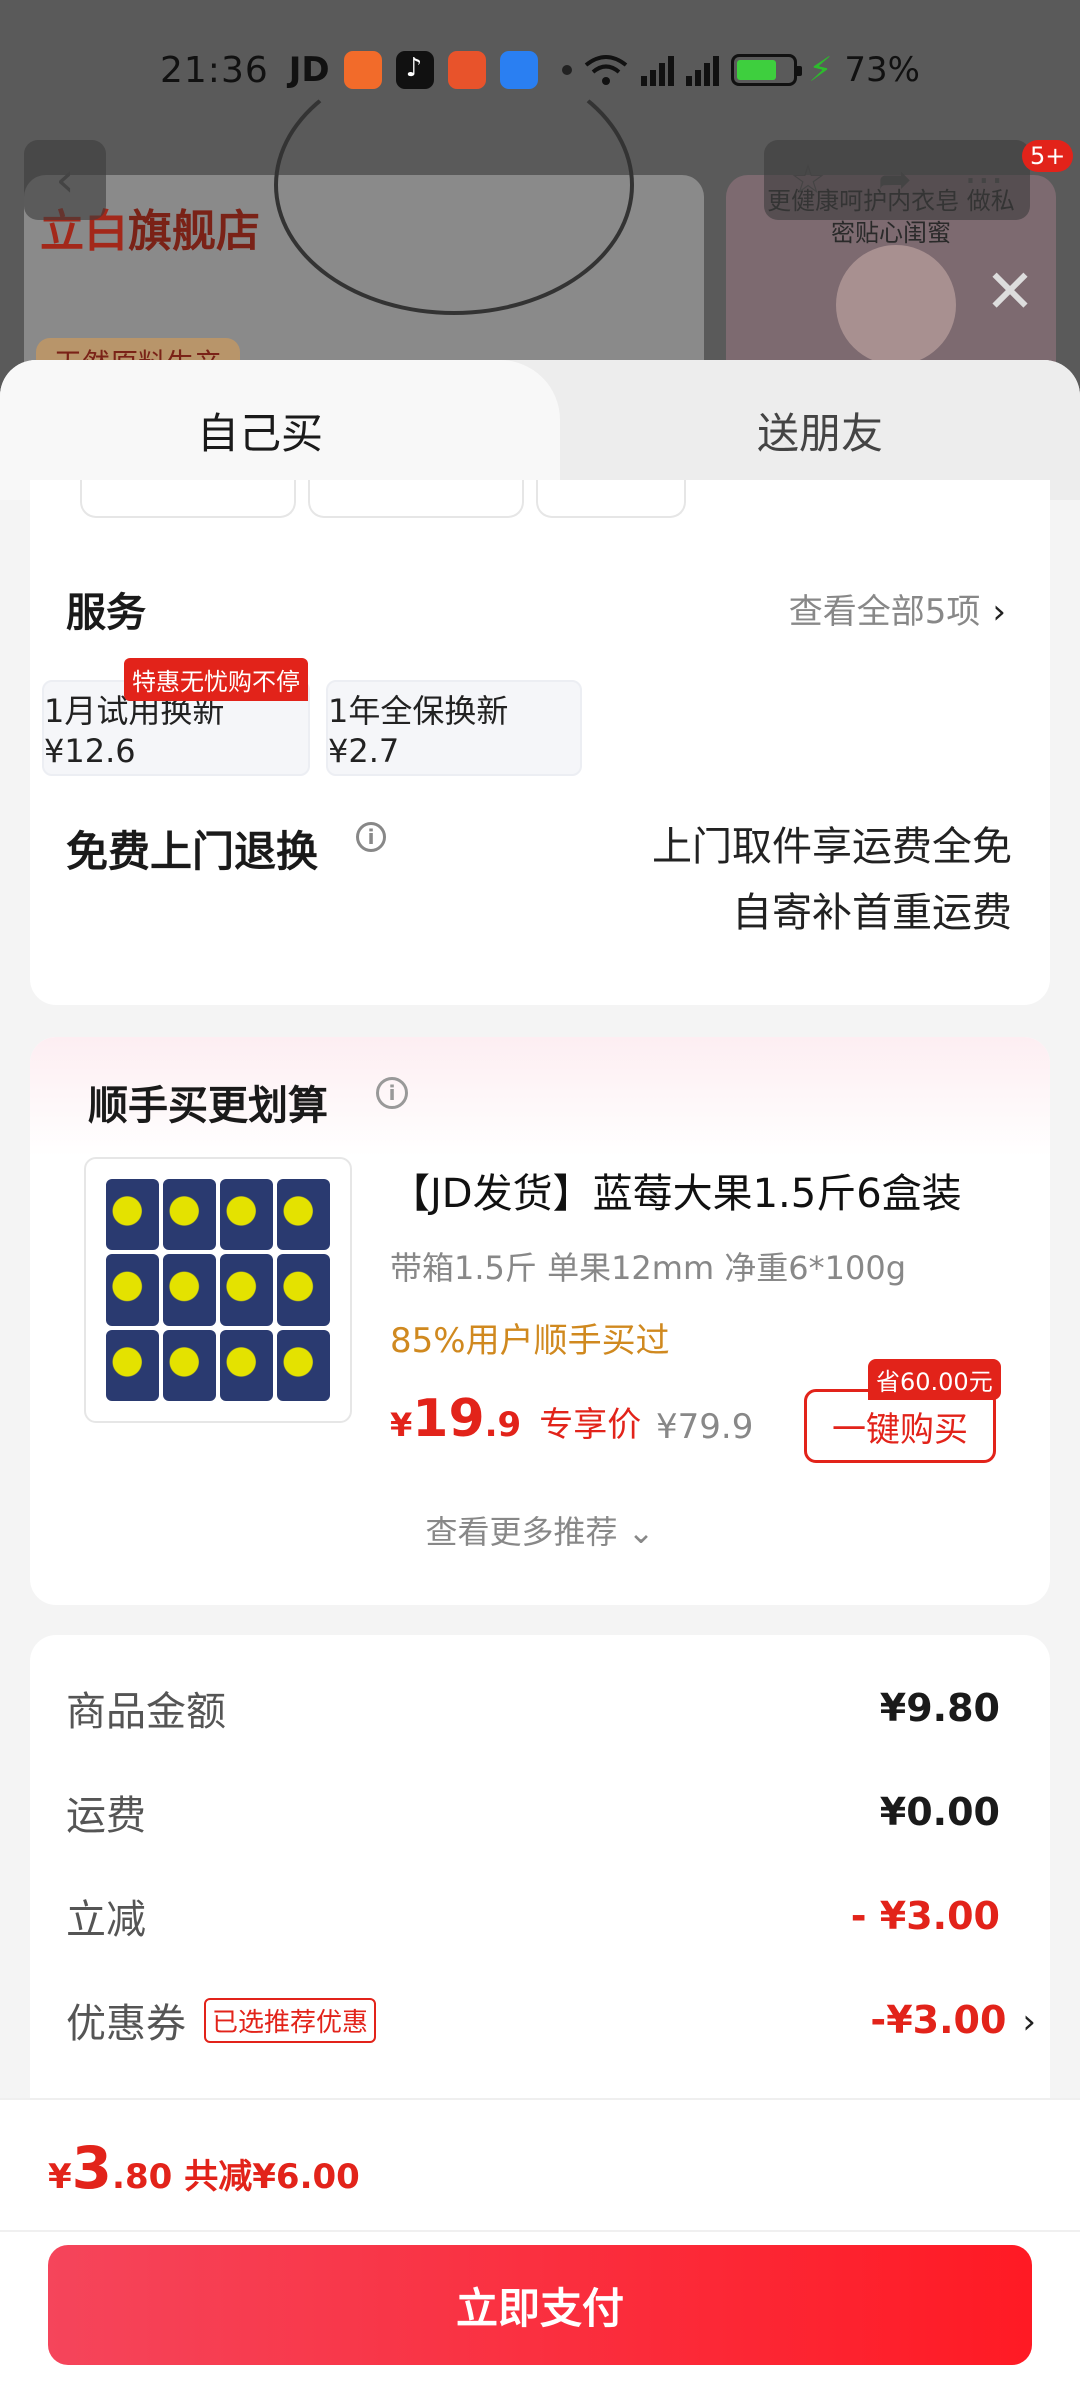 The image size is (1080, 2400). Describe the element at coordinates (832, 847) in the screenshot. I see `free-return-line1: 上门取件享运费全免` at that location.